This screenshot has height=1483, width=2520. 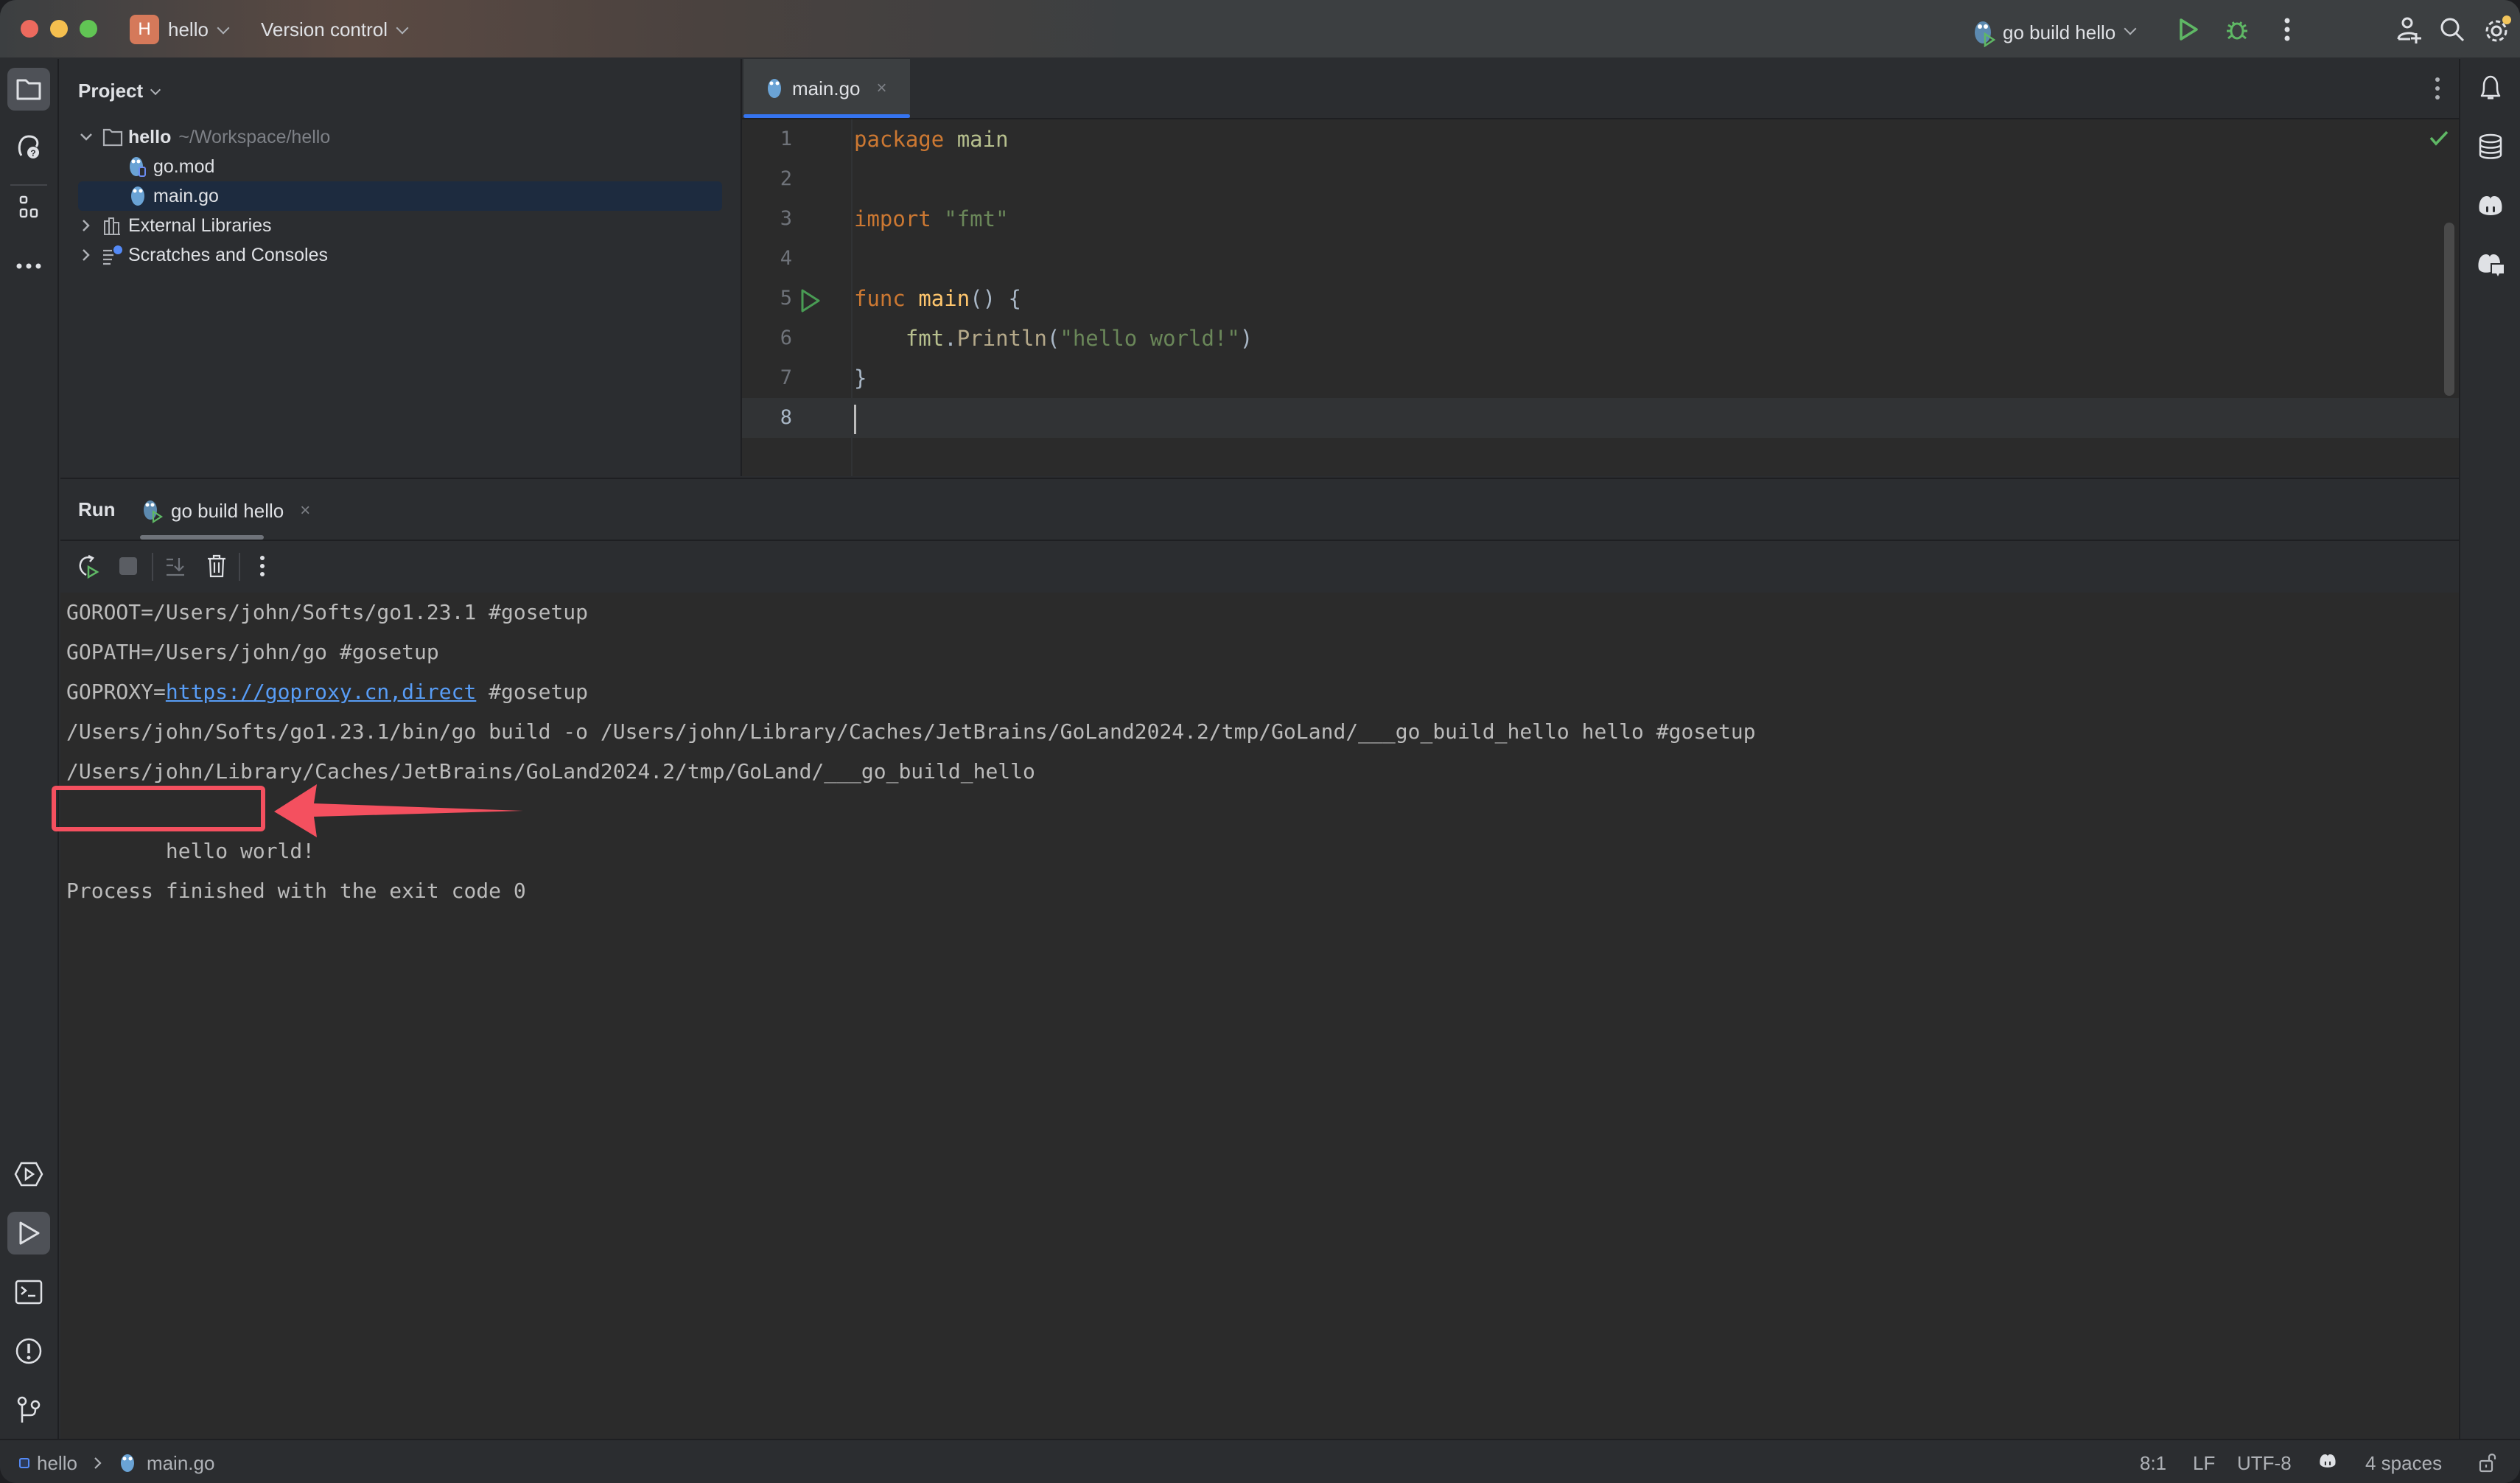 I want to click on search-button, so click(x=2452, y=29).